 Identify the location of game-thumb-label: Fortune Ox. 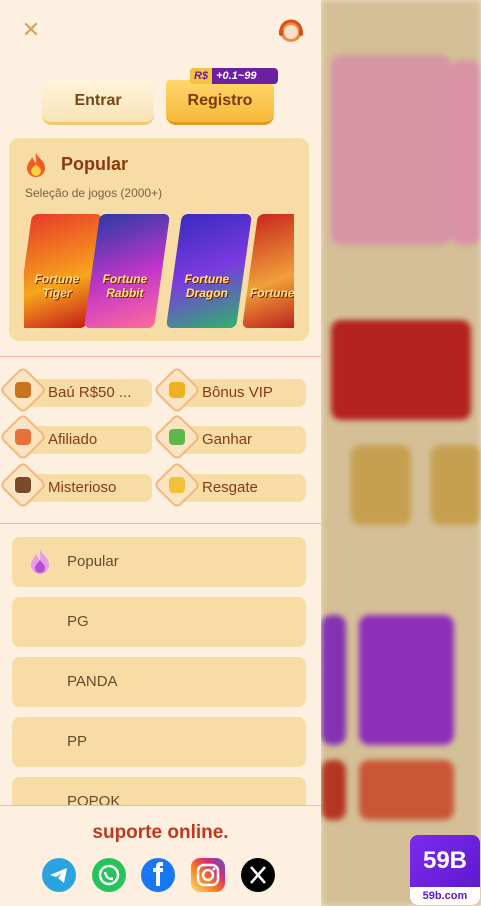
(271, 293).